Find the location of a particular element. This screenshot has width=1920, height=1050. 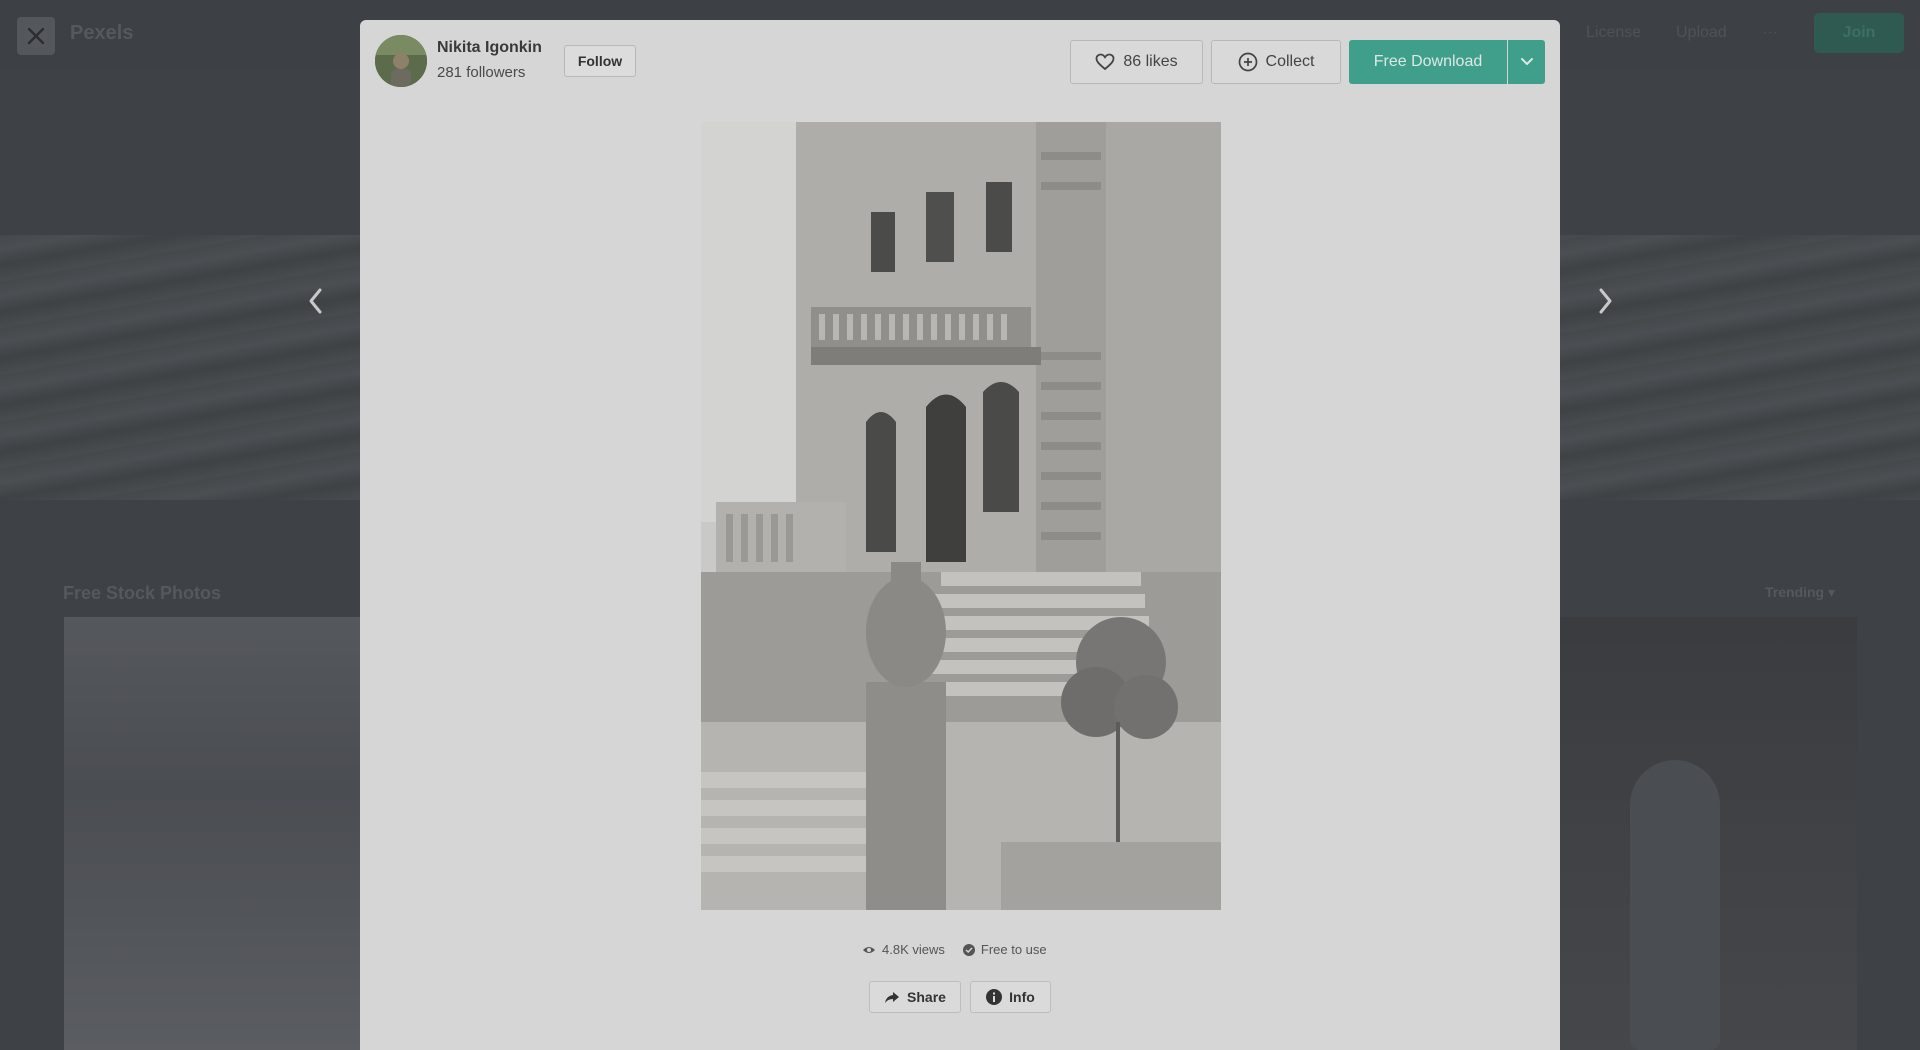

avatar-image is located at coordinates (401, 61).